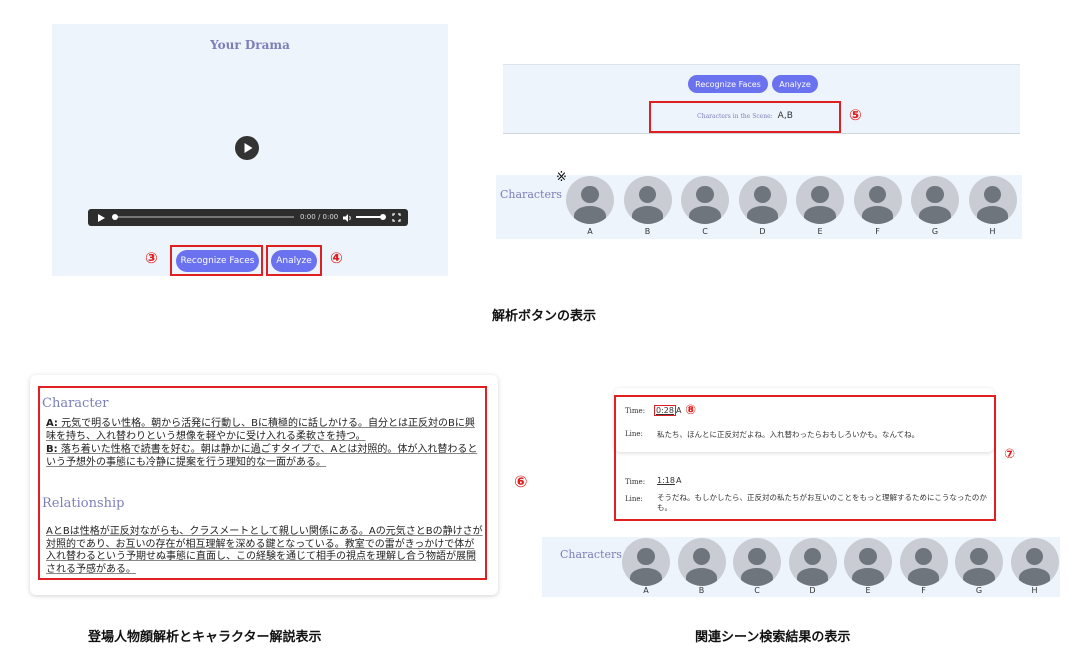  Describe the element at coordinates (396, 217) in the screenshot. I see `fullscreen-icon` at that location.